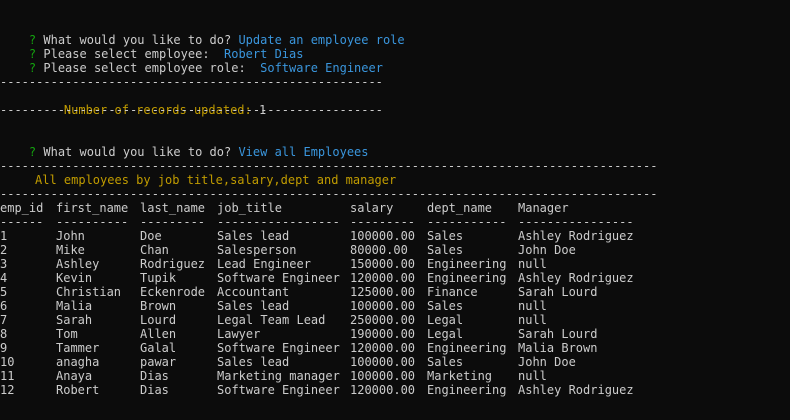 Image resolution: width=790 pixels, height=420 pixels. I want to click on cell-first-name: John, so click(70, 236).